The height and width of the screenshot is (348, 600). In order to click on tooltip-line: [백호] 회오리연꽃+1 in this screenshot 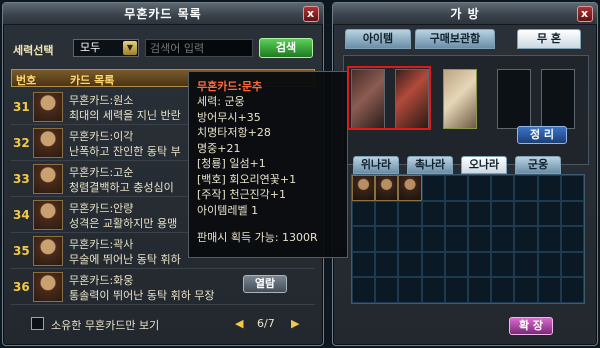, I will do `click(247, 179)`.